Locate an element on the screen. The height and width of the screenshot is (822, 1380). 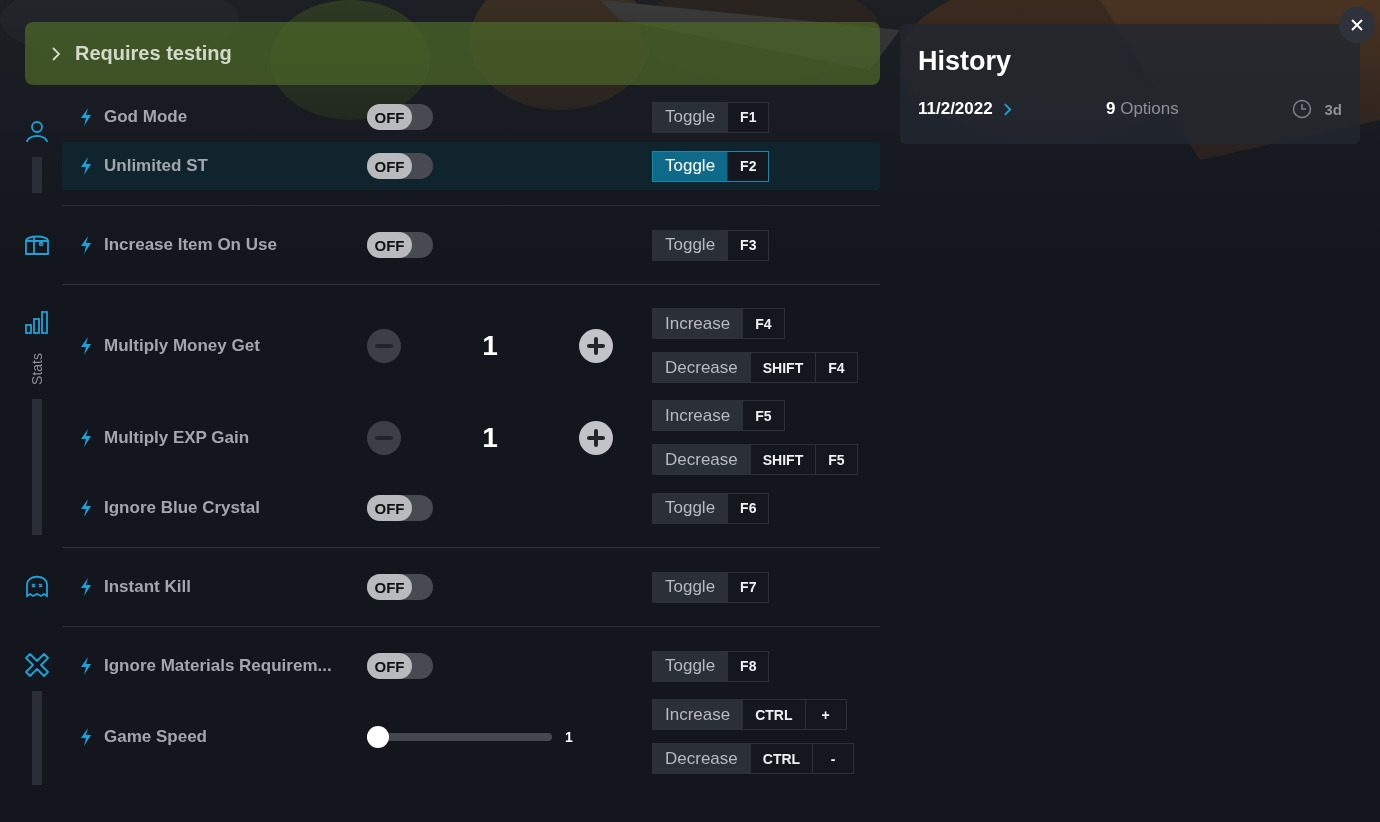
hotkey-button: Toggle F7 is located at coordinates (711, 587).